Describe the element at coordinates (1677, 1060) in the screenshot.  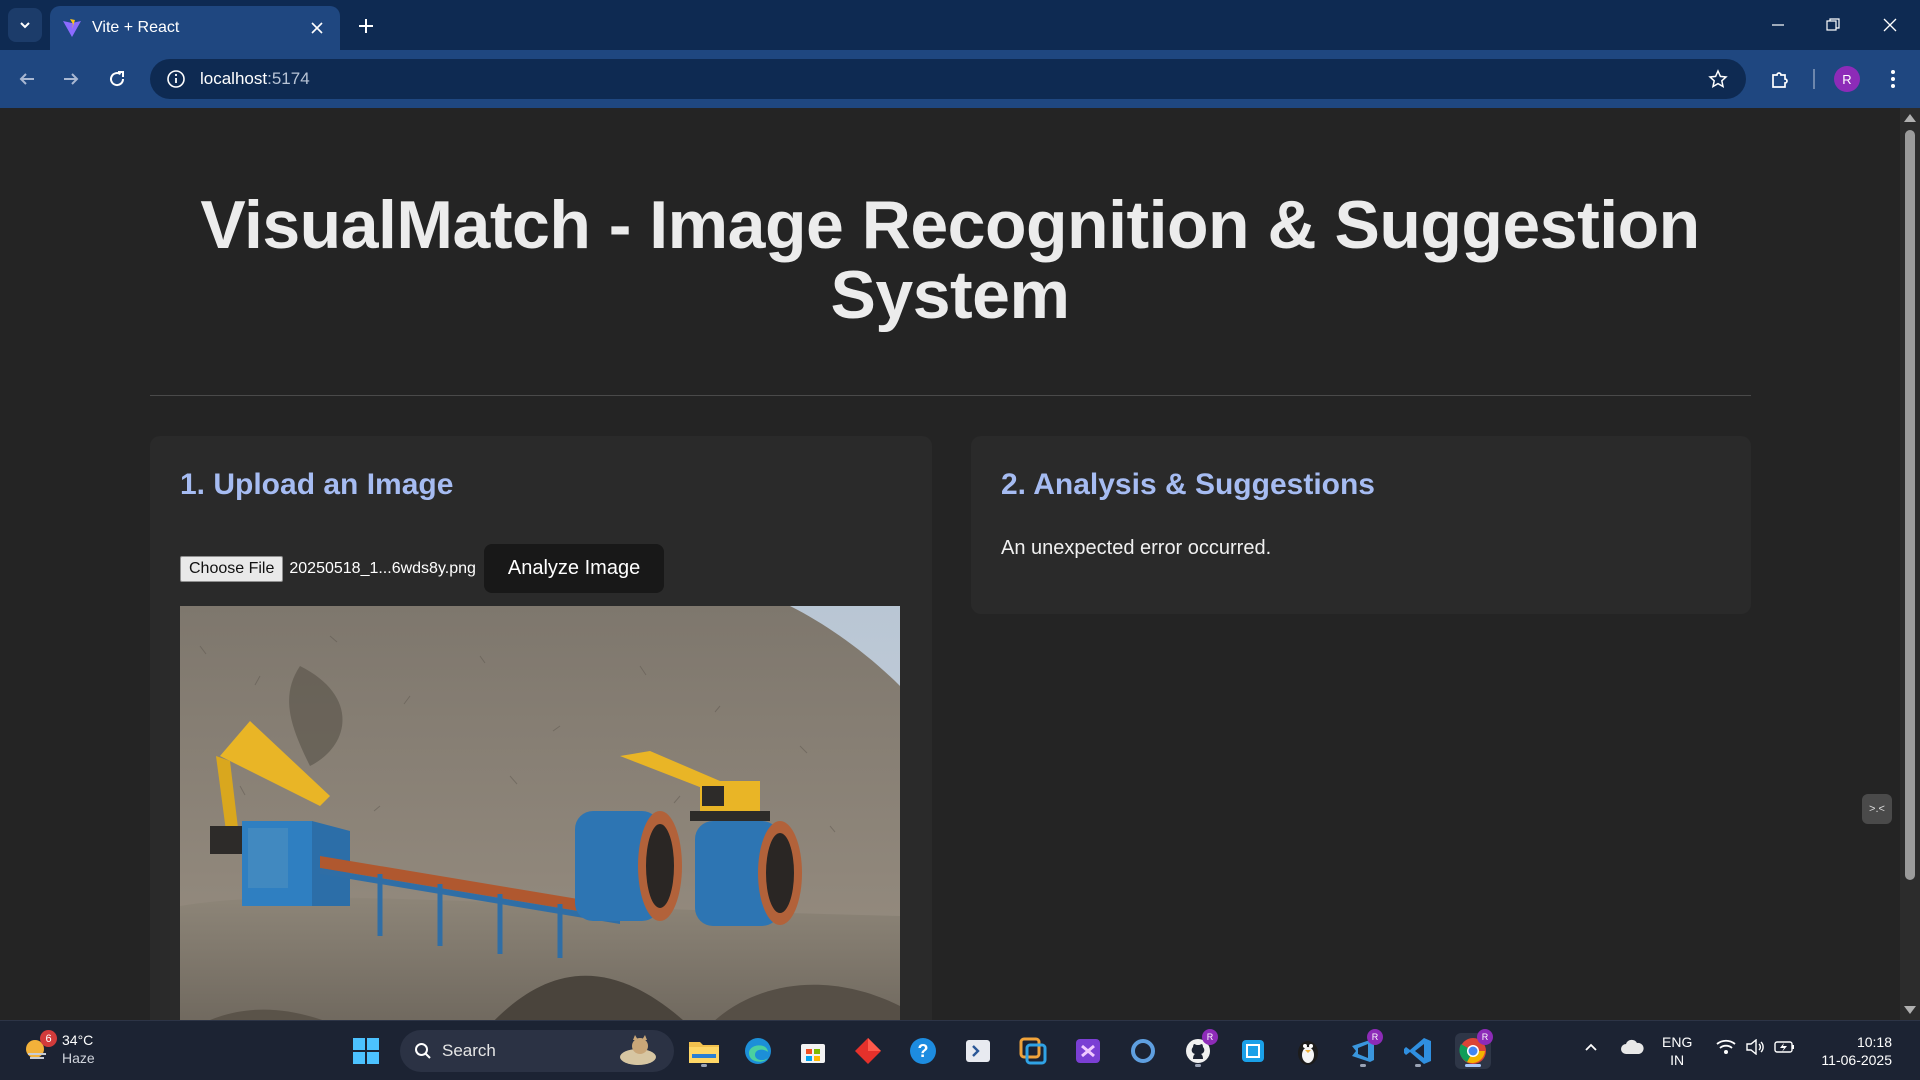
I see `lang-region: IN` at that location.